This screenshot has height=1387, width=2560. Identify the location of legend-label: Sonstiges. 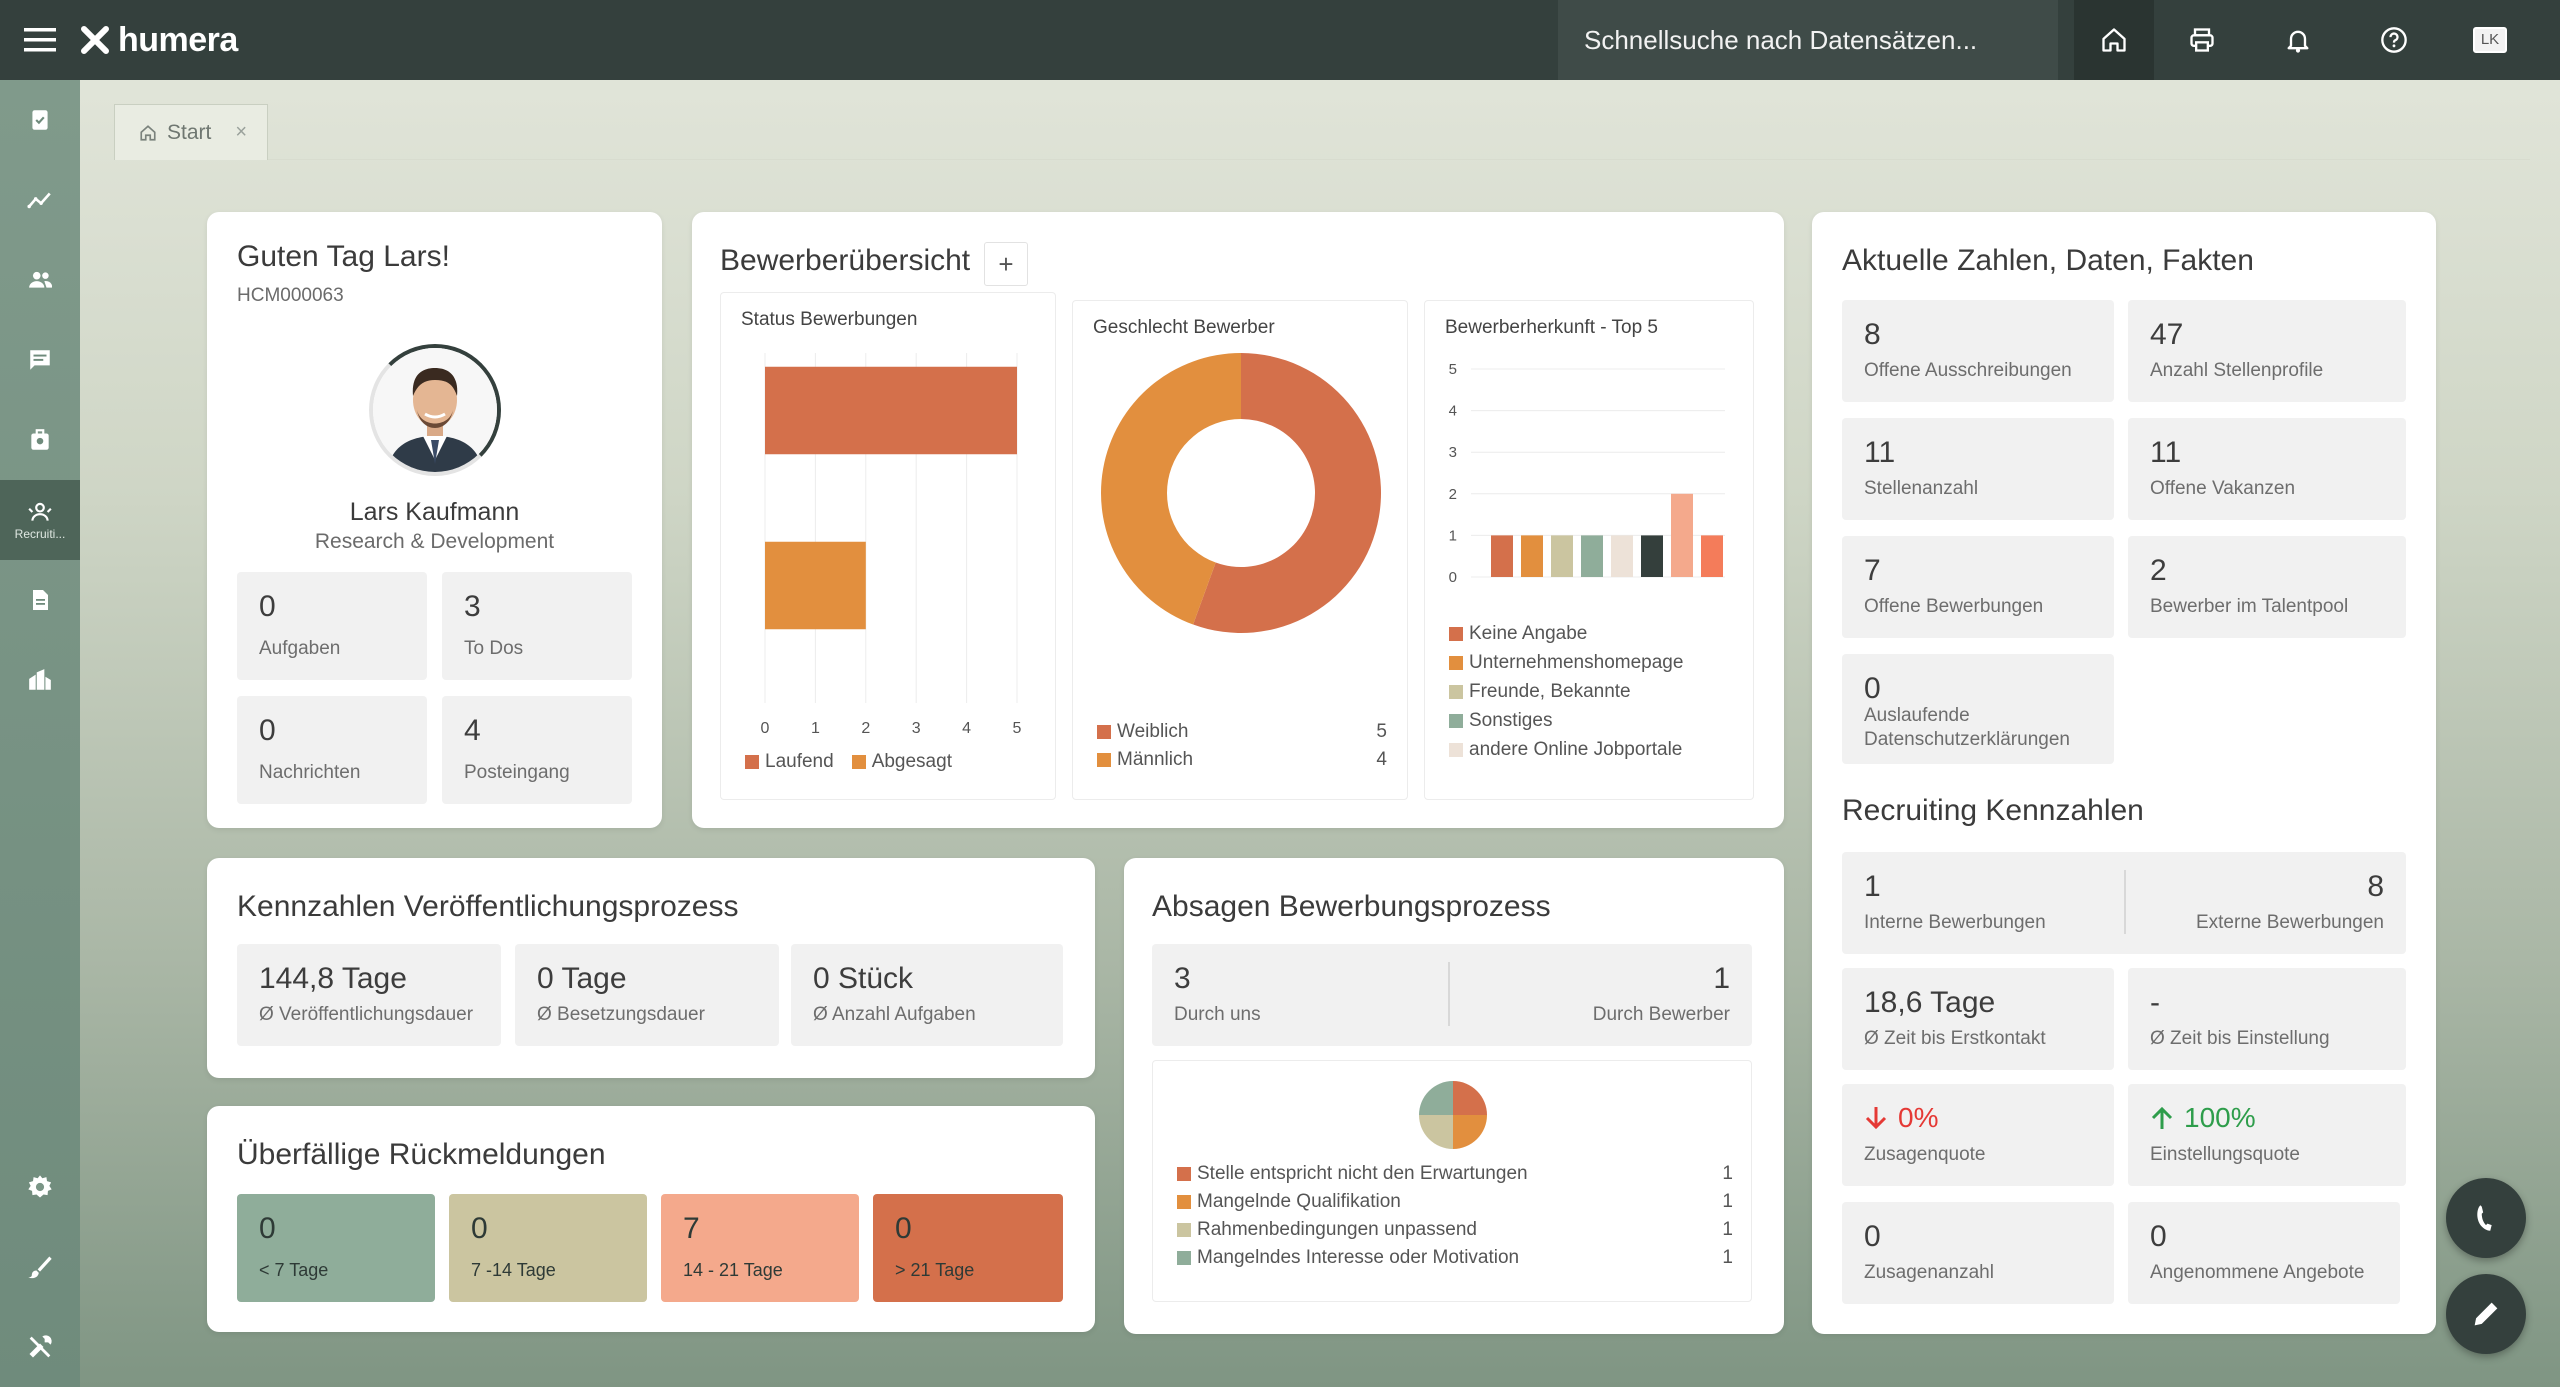
(1511, 720).